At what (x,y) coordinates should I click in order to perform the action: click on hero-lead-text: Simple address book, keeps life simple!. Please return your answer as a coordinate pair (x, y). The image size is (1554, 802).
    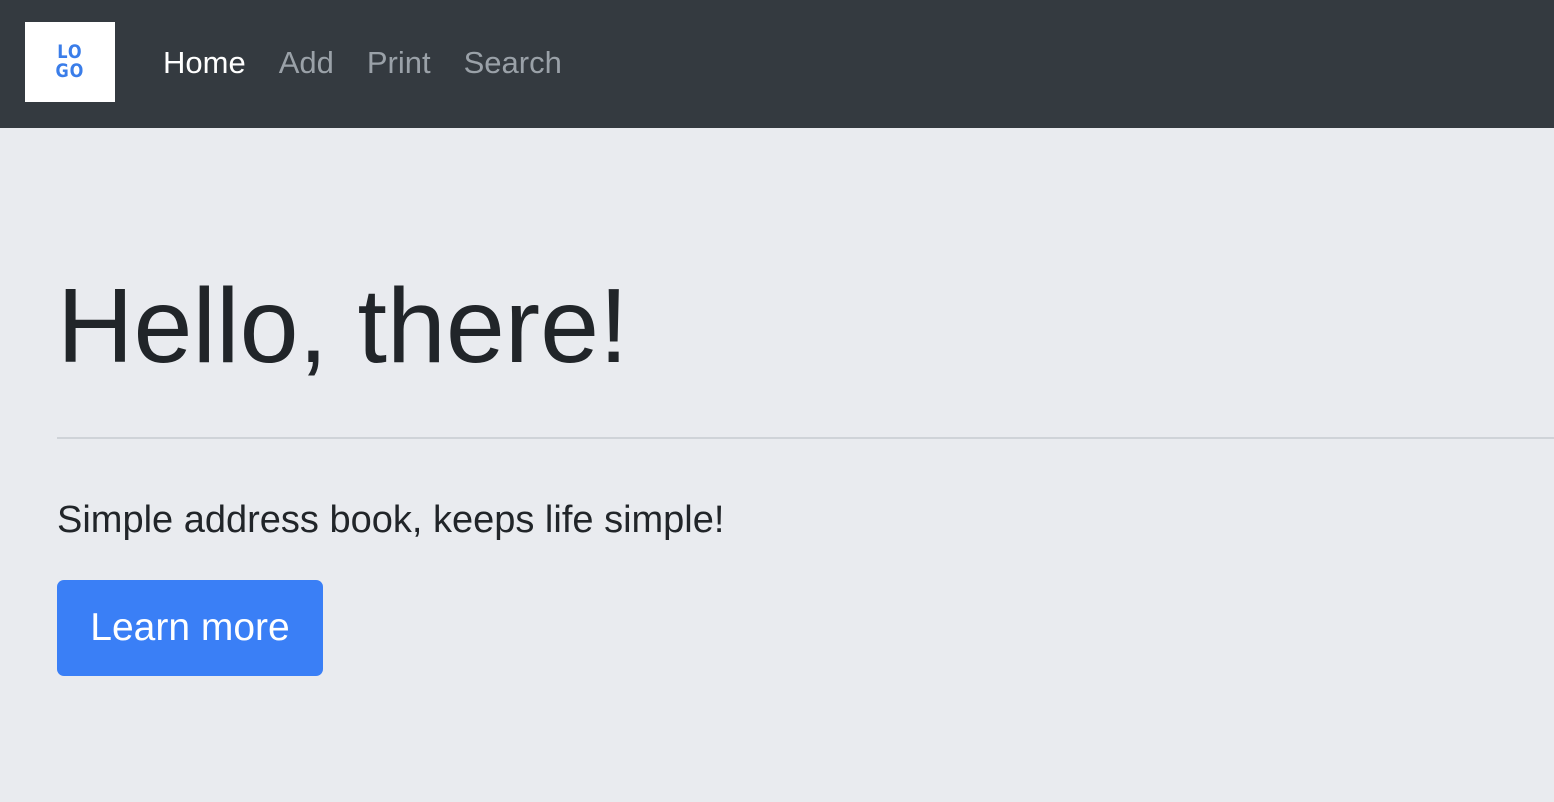
    Looking at the image, I should click on (391, 520).